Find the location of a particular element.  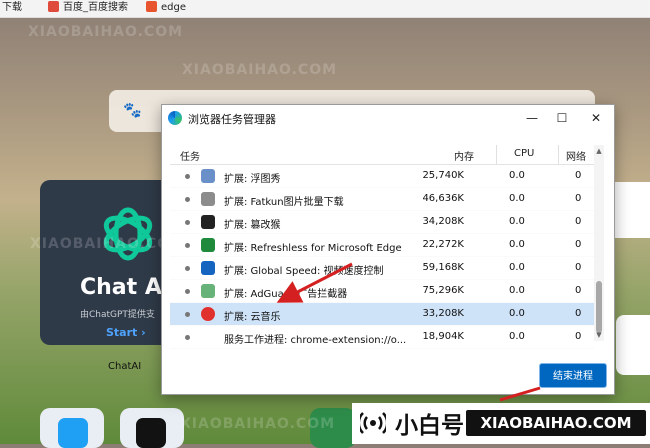

task-memory: 75,296K is located at coordinates (443, 290).